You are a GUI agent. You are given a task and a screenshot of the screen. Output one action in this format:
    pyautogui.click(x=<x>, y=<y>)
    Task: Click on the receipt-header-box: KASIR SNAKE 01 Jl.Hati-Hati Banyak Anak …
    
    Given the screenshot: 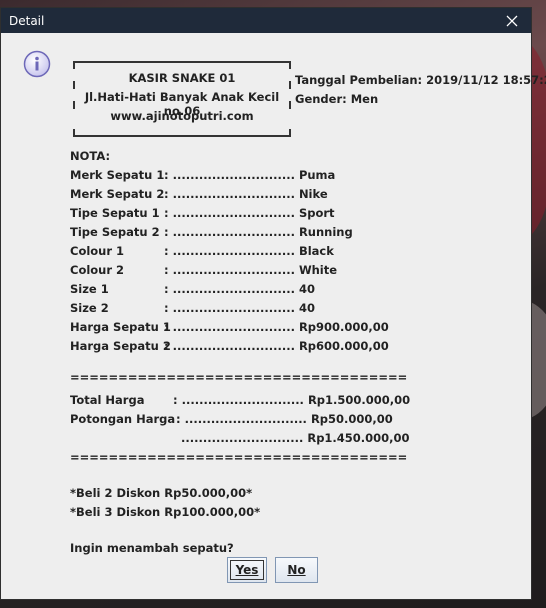 What is the action you would take?
    pyautogui.click(x=182, y=99)
    